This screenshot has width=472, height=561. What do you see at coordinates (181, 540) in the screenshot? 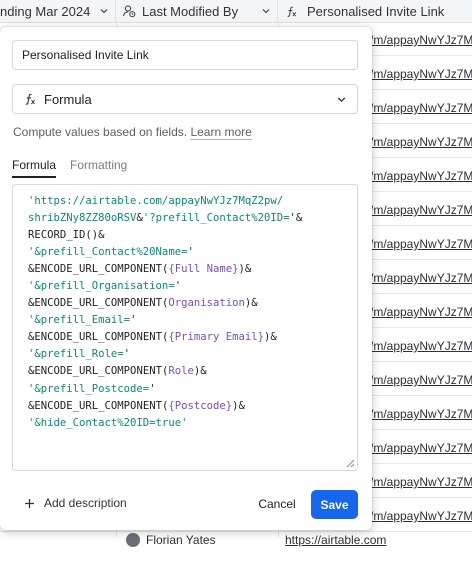
I see `contact-name-cell: Florian Yates` at bounding box center [181, 540].